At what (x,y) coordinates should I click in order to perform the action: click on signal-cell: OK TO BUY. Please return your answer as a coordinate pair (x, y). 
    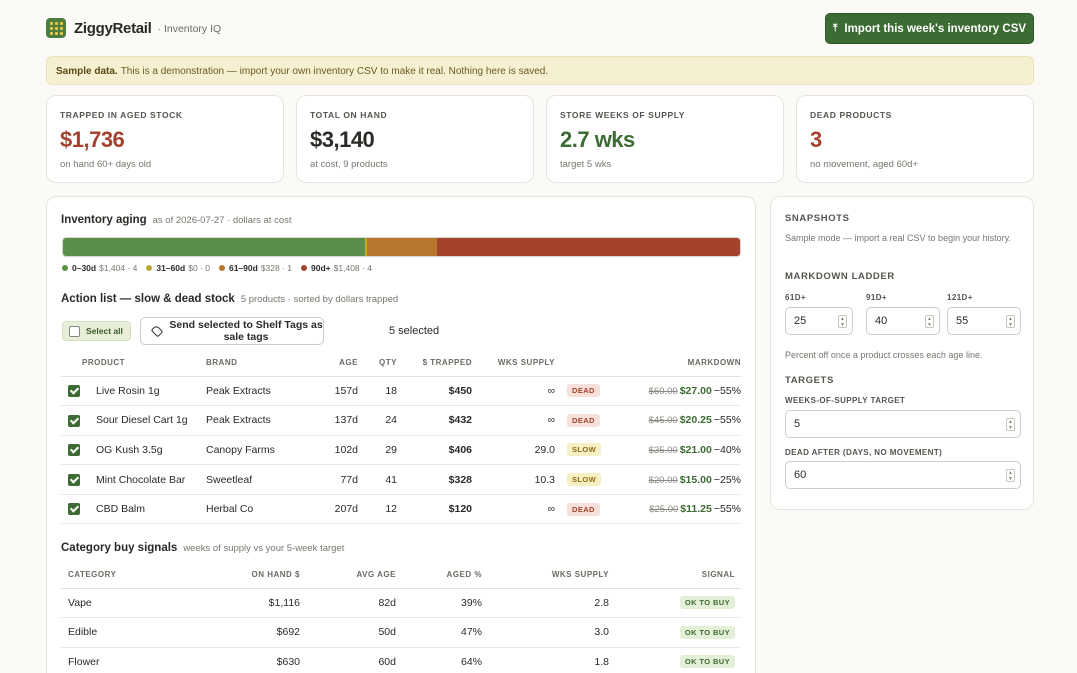
    Looking at the image, I should click on (675, 632).